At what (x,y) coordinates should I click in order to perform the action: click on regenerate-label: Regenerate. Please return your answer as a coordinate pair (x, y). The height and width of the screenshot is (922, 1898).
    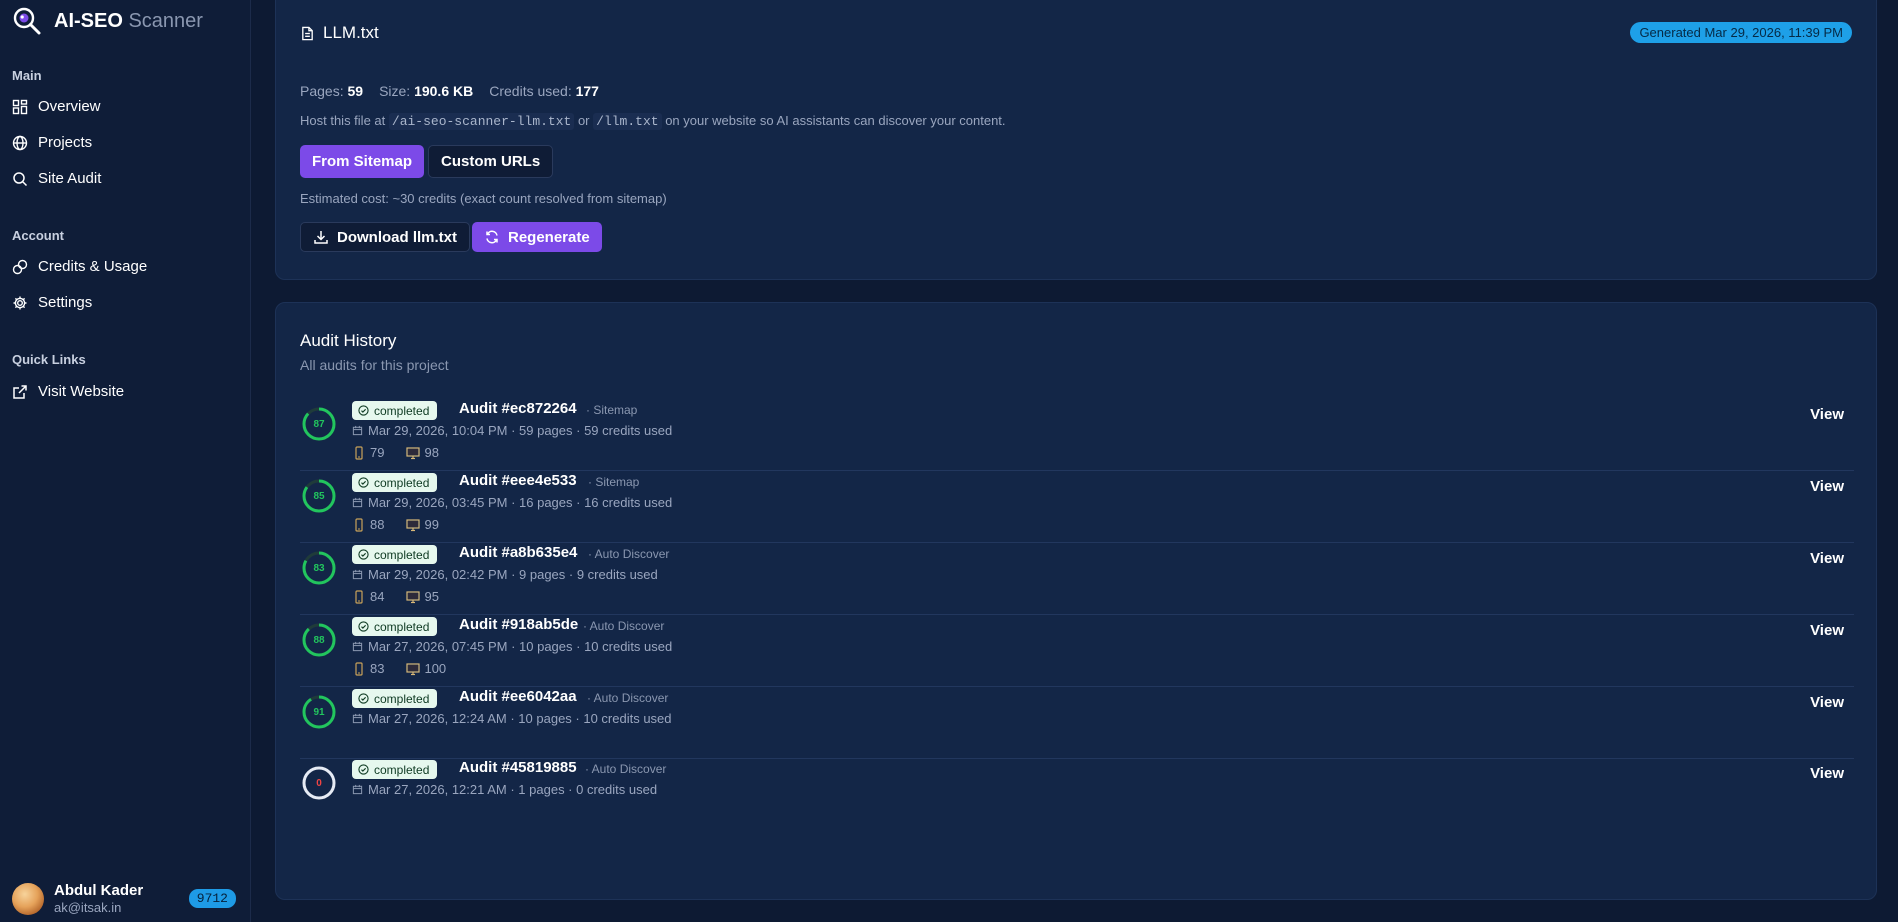
    Looking at the image, I should click on (549, 237).